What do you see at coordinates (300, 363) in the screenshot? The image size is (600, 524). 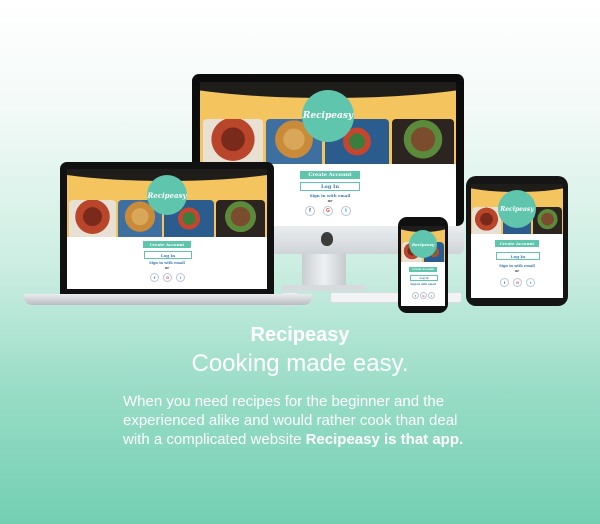 I see `page-subtitle: Cooking made easy.` at bounding box center [300, 363].